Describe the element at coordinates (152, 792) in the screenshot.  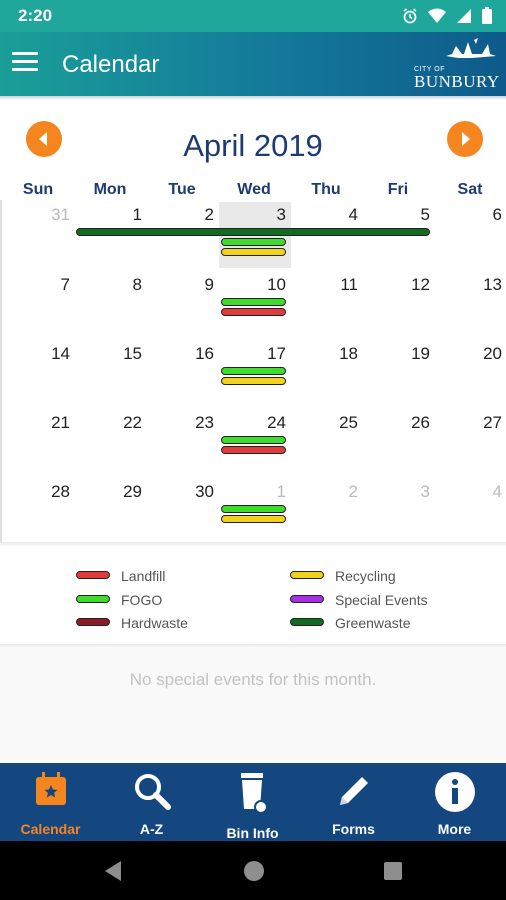
I see `search-icon` at that location.